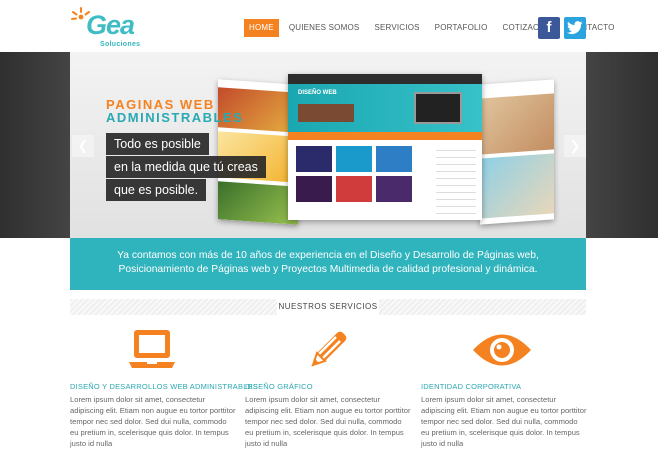  Describe the element at coordinates (385, 108) in the screenshot. I see `mockup-hero: DISEÑO WEB` at that location.